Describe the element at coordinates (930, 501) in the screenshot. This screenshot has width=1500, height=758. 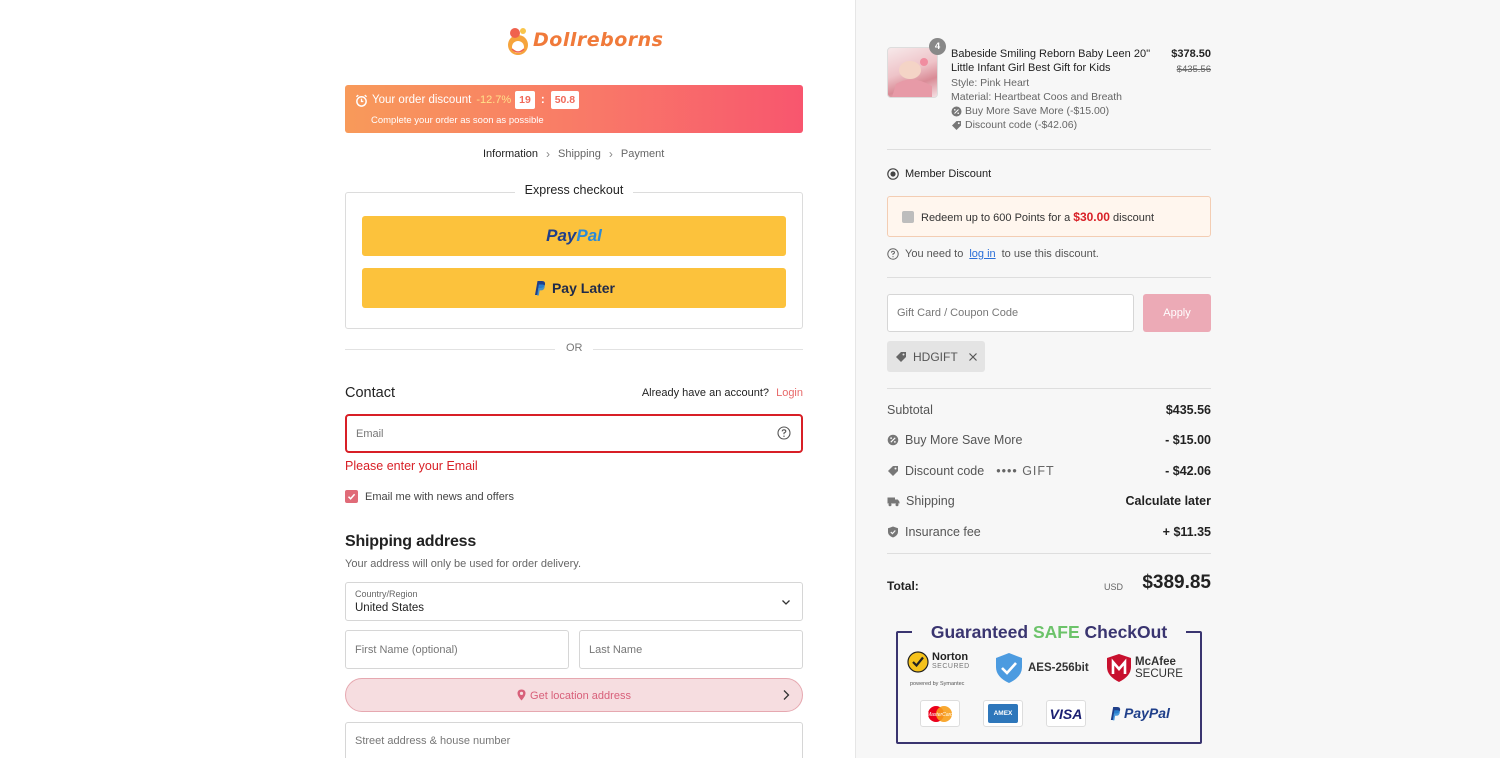
I see `shipping-label: Shipping` at that location.